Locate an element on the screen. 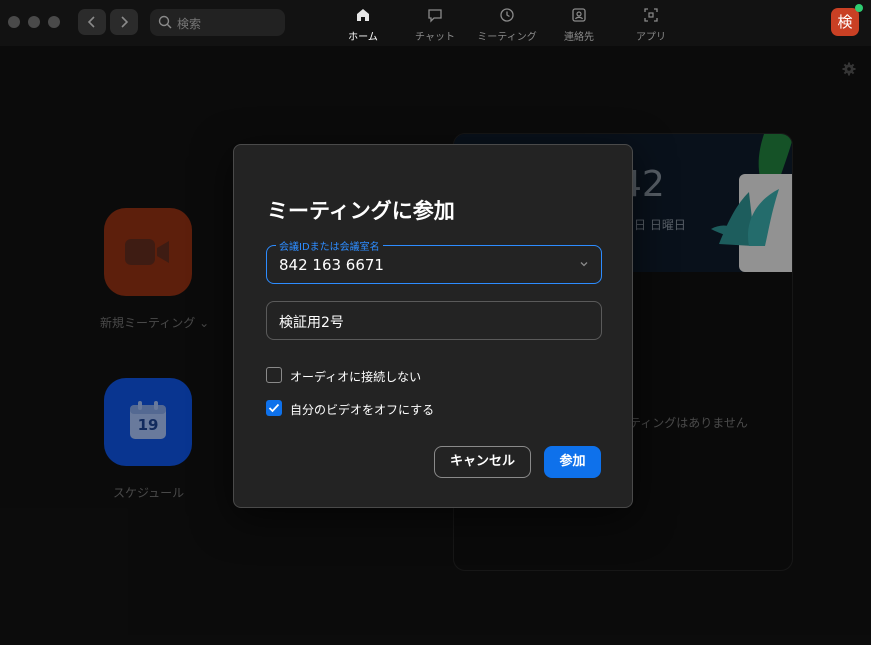  tab-label: ホーム is located at coordinates (363, 37).